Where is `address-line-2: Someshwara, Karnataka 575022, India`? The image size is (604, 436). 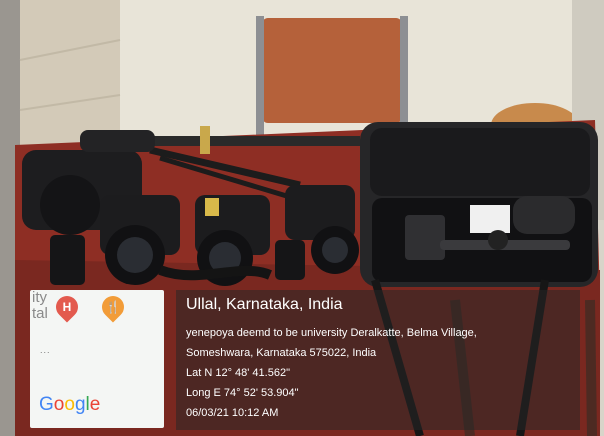
address-line-2: Someshwara, Karnataka 575022, India is located at coordinates (281, 353).